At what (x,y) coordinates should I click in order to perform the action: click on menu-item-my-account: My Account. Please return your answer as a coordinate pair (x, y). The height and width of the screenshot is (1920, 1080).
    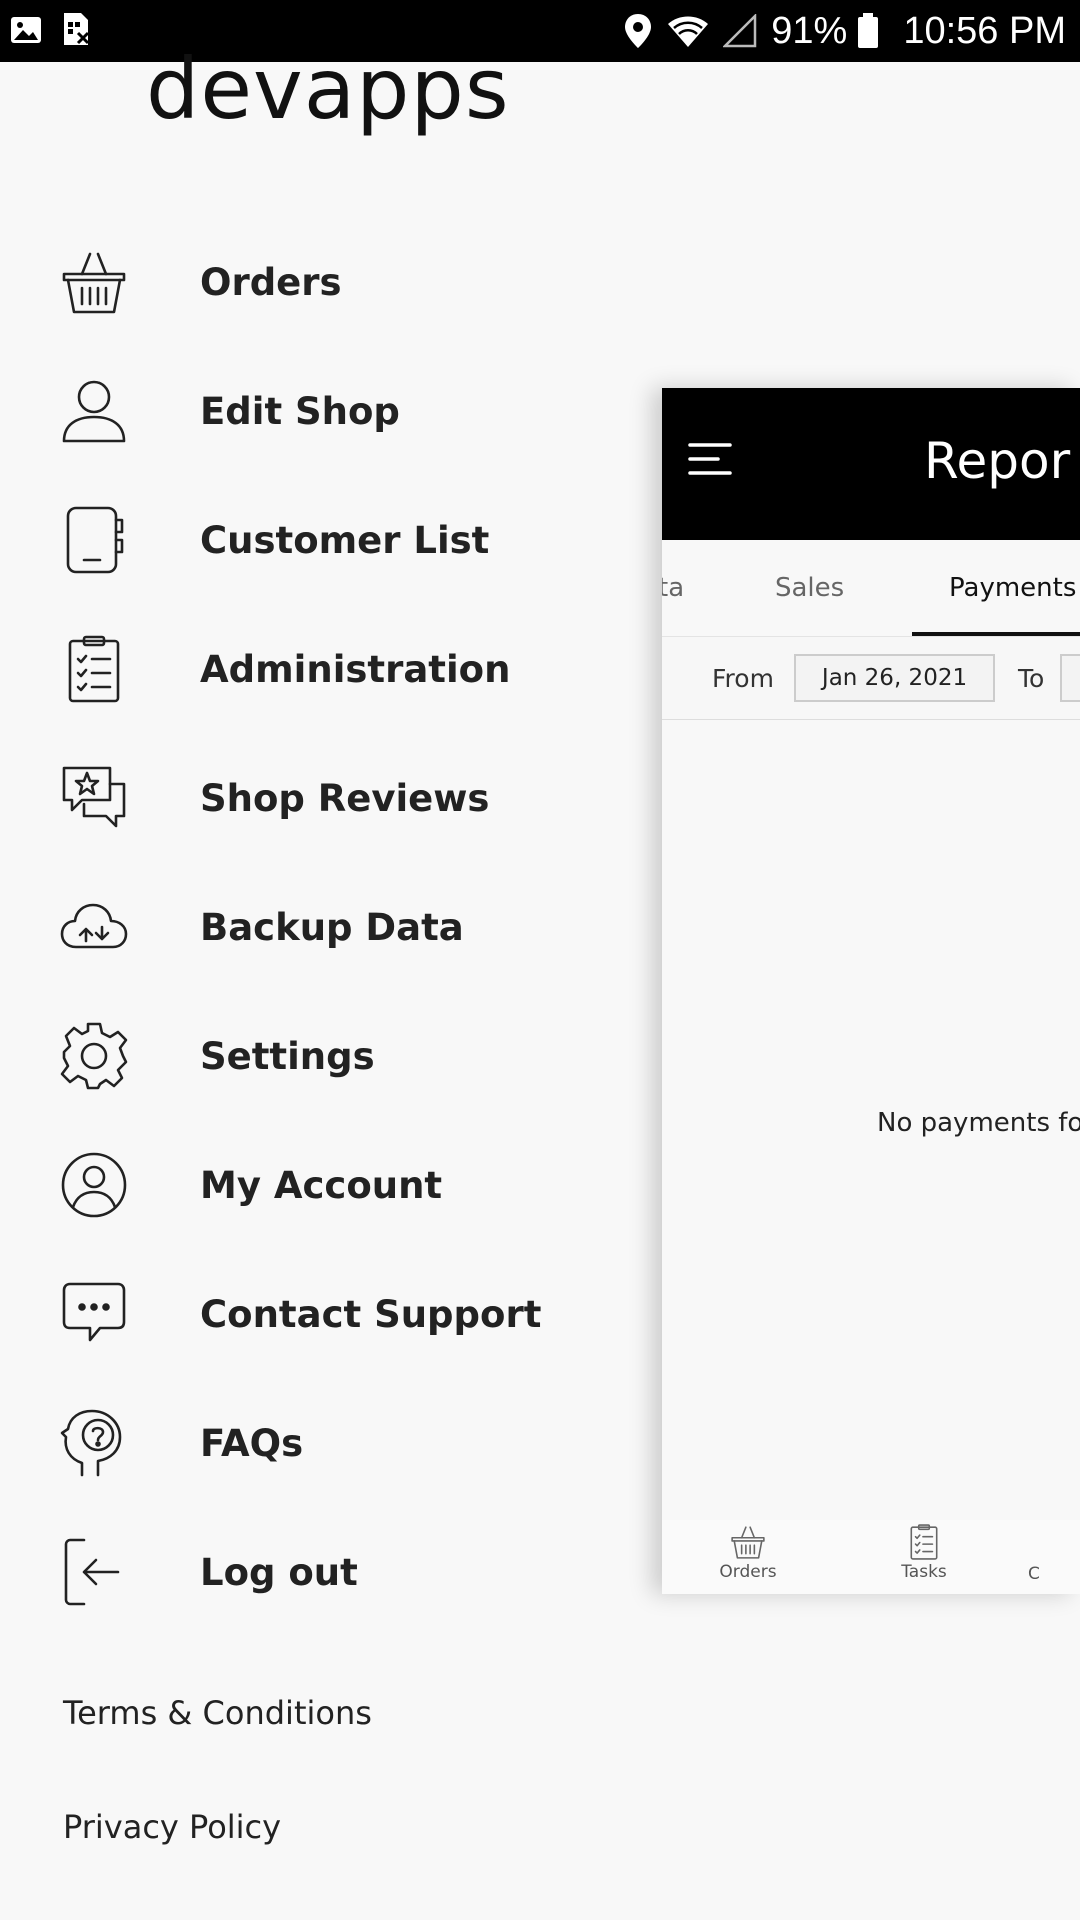
    Looking at the image, I should click on (320, 1185).